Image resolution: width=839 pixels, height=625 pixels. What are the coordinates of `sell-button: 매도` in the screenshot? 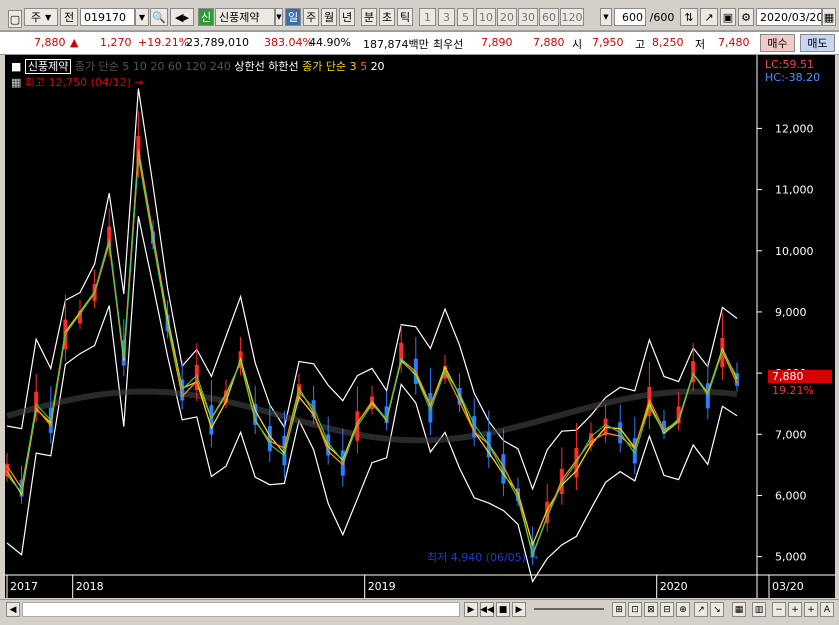 It's located at (817, 43).